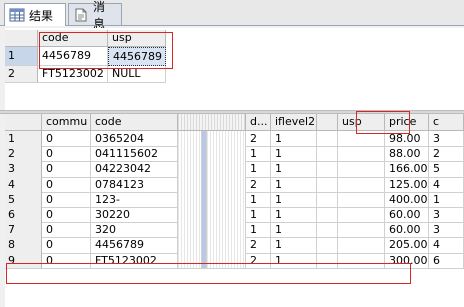  Describe the element at coordinates (35, 14) in the screenshot. I see `tab-results: 结果` at that location.